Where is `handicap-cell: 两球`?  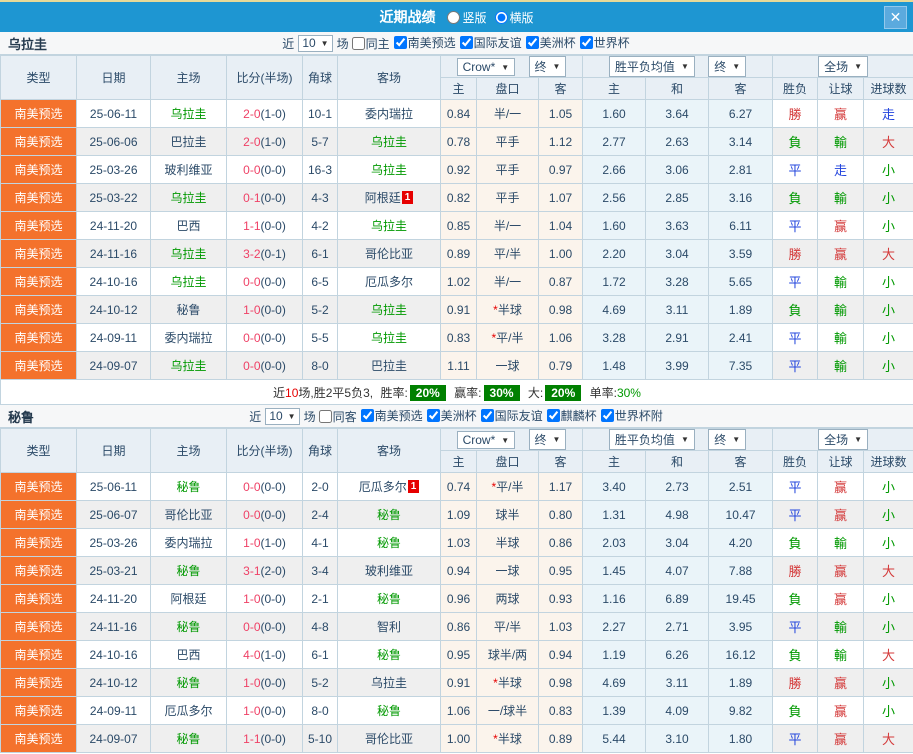 handicap-cell: 两球 is located at coordinates (507, 598).